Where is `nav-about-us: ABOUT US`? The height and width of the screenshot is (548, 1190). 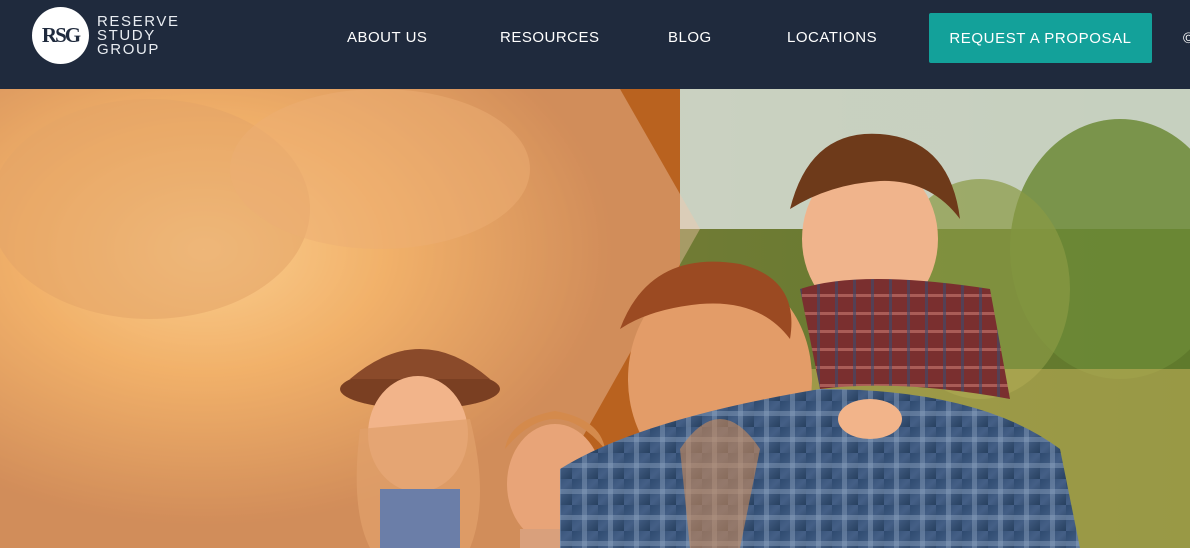 nav-about-us: ABOUT US is located at coordinates (387, 37).